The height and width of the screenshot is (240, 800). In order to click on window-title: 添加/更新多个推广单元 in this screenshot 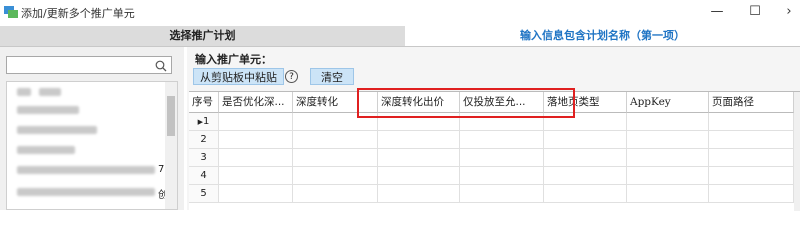, I will do `click(78, 13)`.